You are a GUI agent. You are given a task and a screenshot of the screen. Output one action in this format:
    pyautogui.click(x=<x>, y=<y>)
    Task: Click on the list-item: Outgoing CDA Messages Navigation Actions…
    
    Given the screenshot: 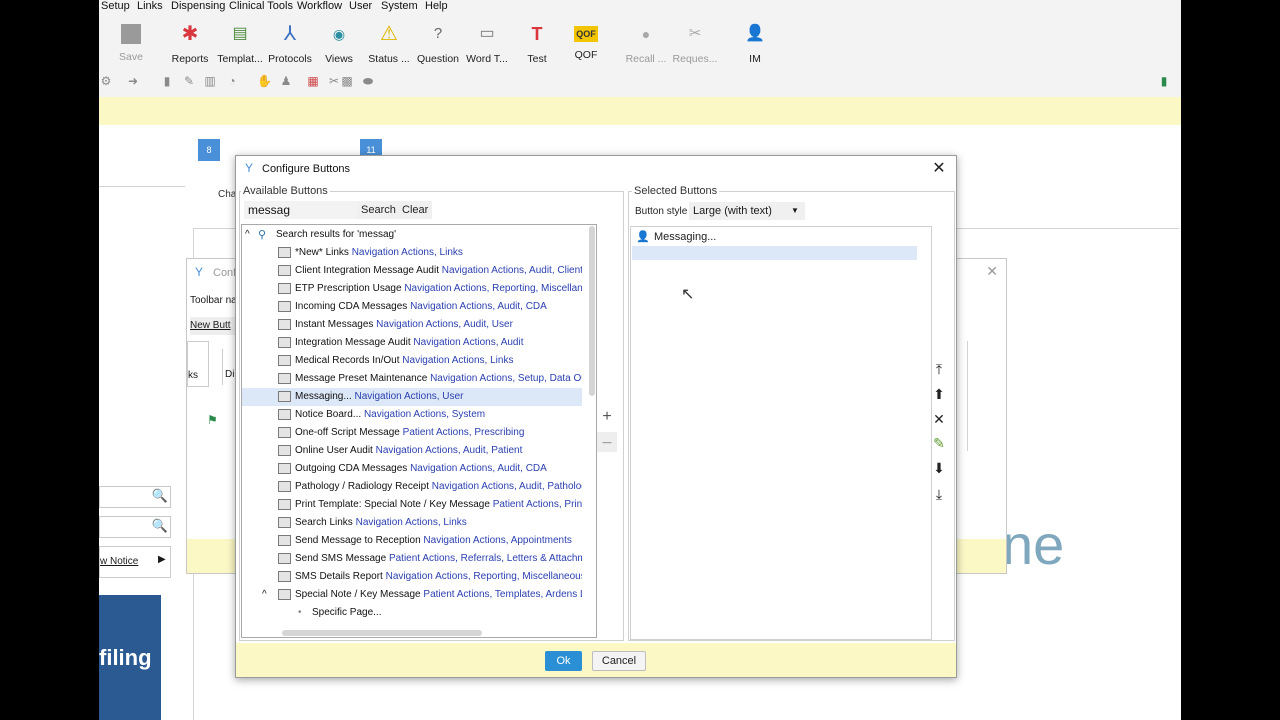 What is the action you would take?
    pyautogui.click(x=412, y=469)
    